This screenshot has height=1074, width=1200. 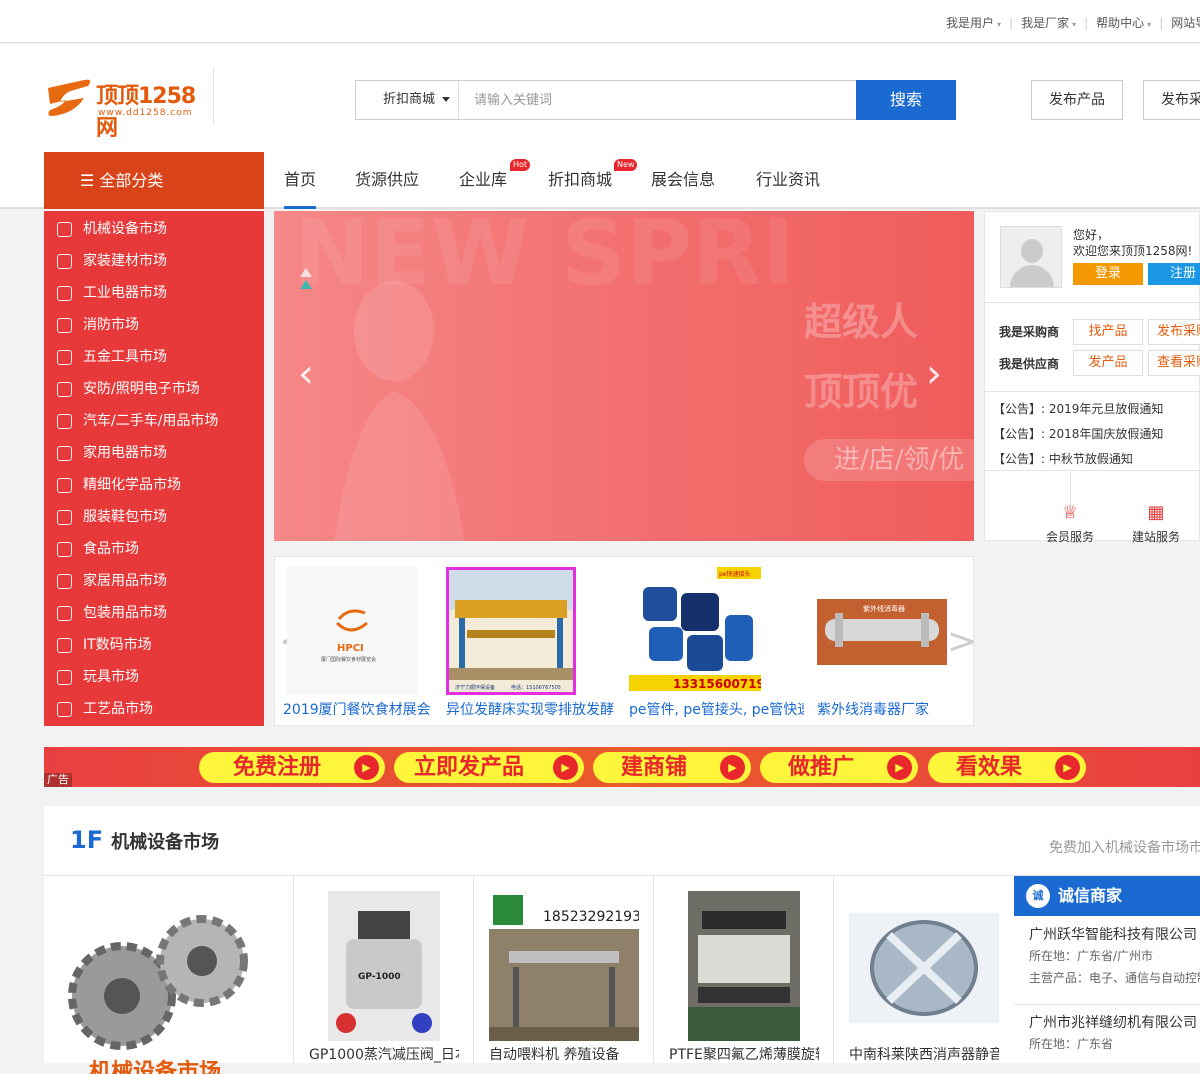 What do you see at coordinates (352, 631) in the screenshot?
I see `product-image: HPCI 厦门国际餐饮食材展览会` at bounding box center [352, 631].